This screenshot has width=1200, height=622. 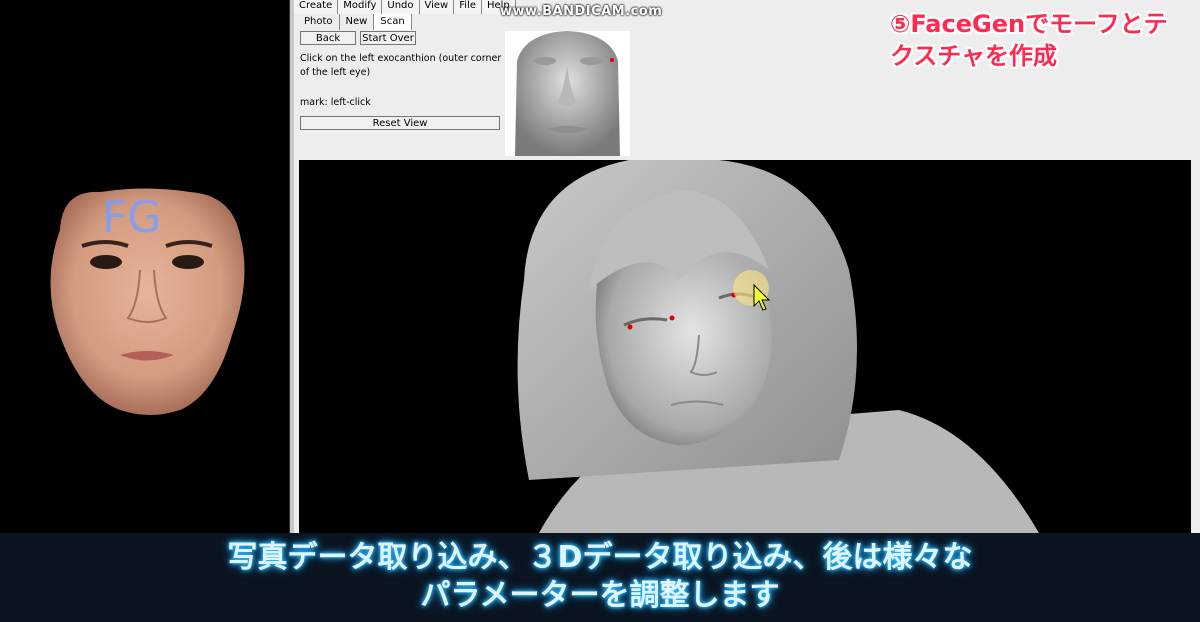 What do you see at coordinates (751, 288) in the screenshot?
I see `cursor-highlight` at bounding box center [751, 288].